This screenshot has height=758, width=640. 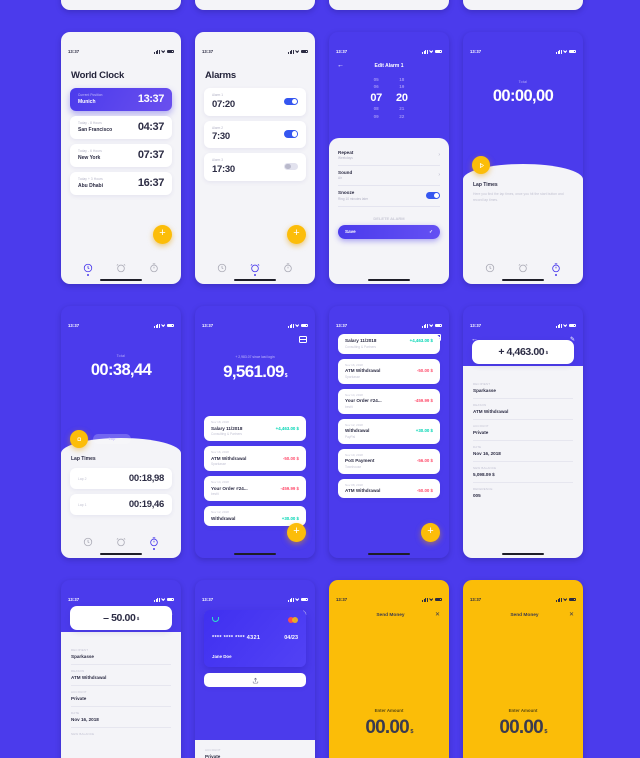 I want to click on transaction-row: Nov 12, 2018 Withdrawal +30.00 $ PayPal, so click(x=389, y=431).